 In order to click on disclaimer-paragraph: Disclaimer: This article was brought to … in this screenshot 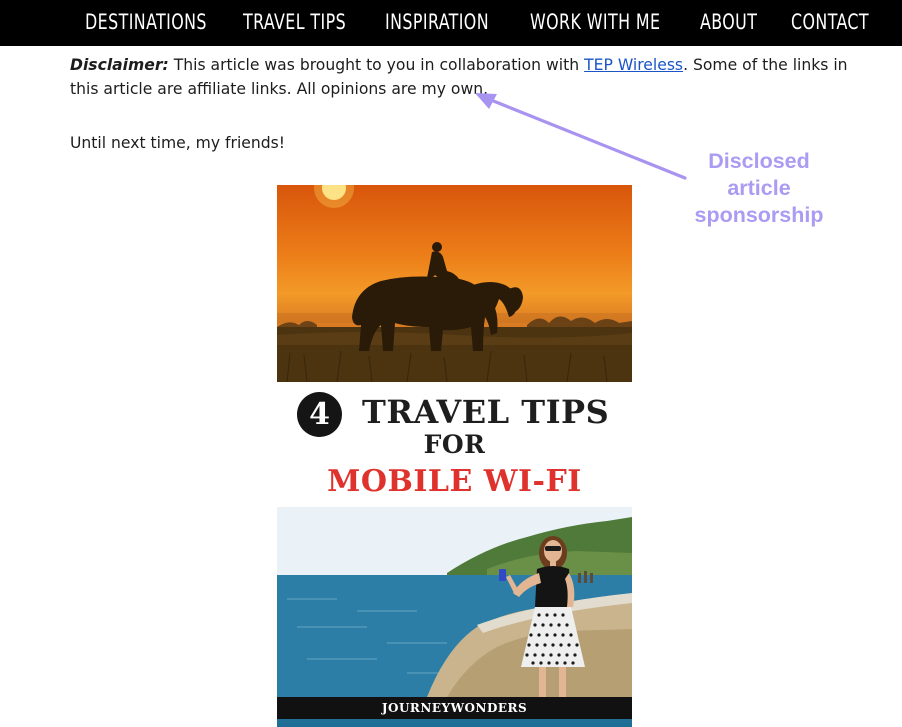, I will do `click(460, 77)`.